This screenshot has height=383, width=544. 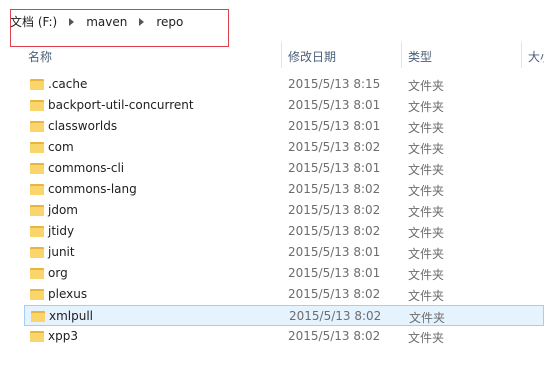 I want to click on file-row: .cache 2015/5/13 8:15 文件夹, so click(x=284, y=84).